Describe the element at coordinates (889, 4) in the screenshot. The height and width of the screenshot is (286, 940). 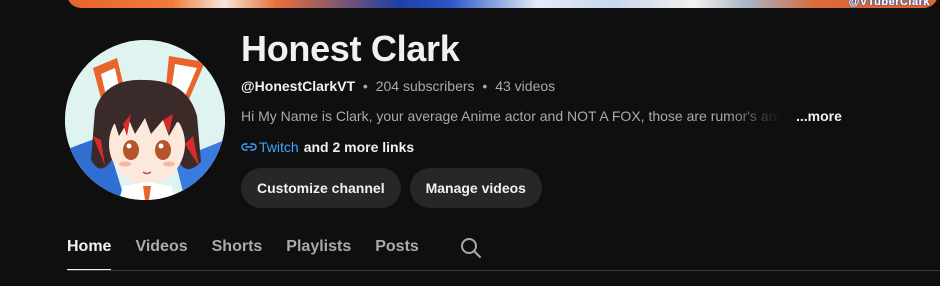
I see `banner-watermark: @VTuberClark` at that location.